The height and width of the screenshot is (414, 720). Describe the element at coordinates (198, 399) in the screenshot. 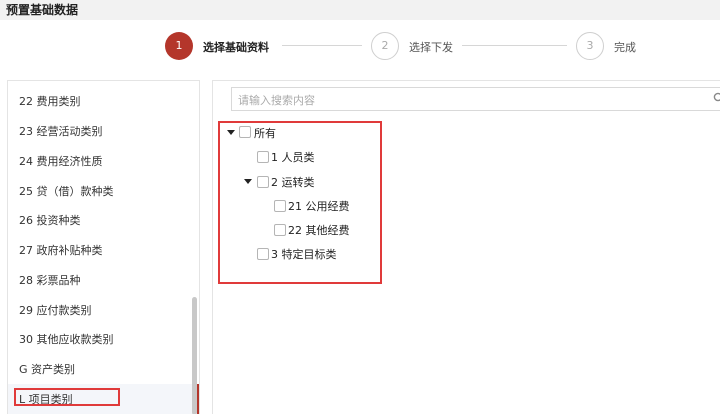

I see `selected-row-indicator` at that location.